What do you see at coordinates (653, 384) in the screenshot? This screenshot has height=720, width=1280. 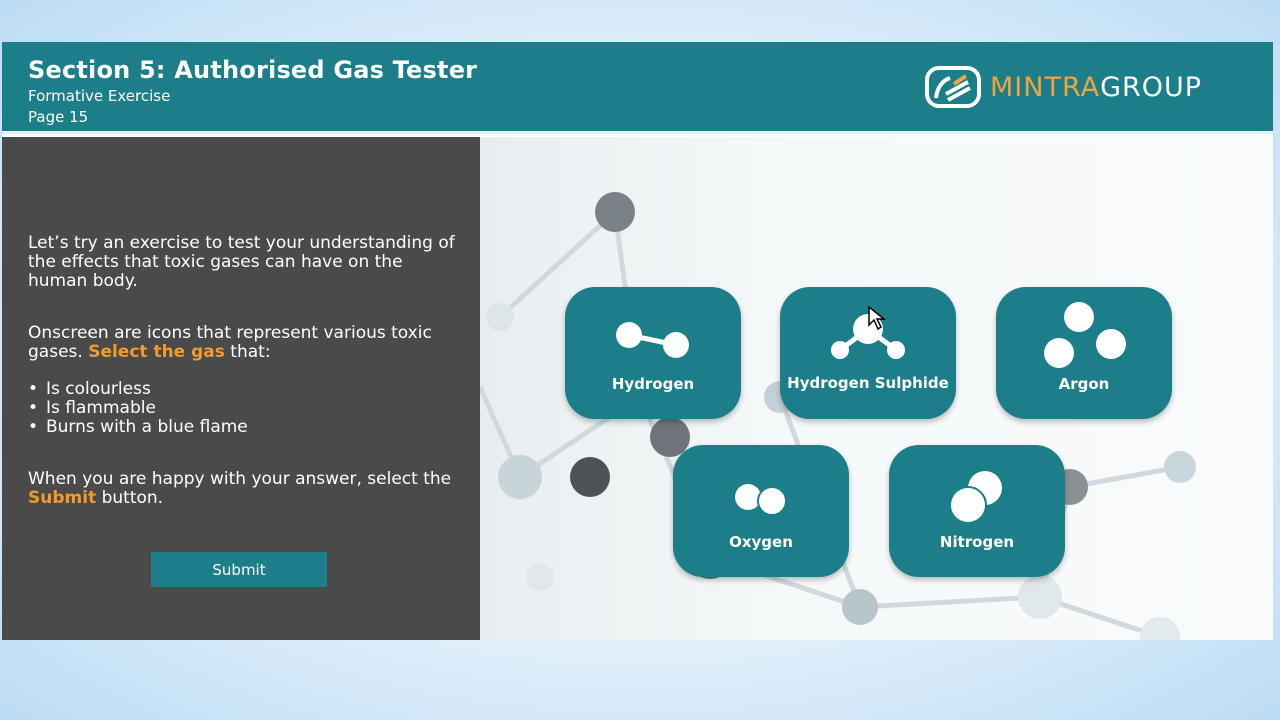 I see `gas-label: Hydrogen` at bounding box center [653, 384].